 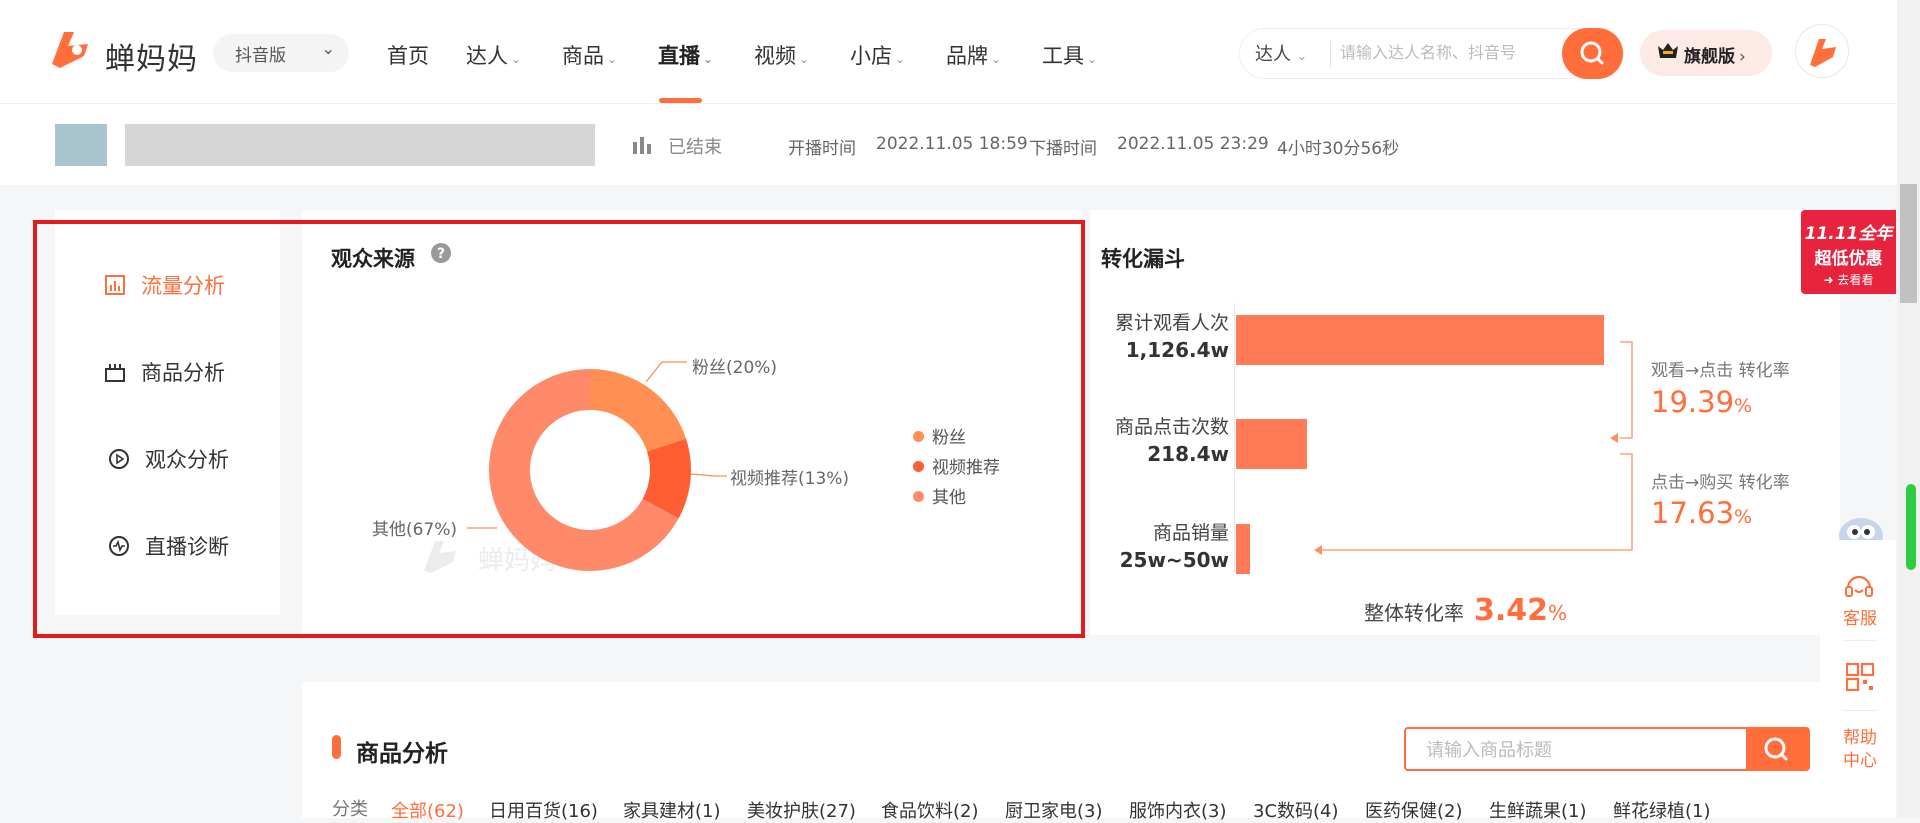 What do you see at coordinates (1702, 402) in the screenshot?
I see `rate-view-click-value: 19.39%` at bounding box center [1702, 402].